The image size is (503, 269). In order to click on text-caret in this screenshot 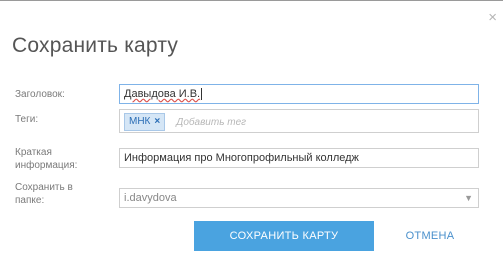, I will do `click(202, 94)`.